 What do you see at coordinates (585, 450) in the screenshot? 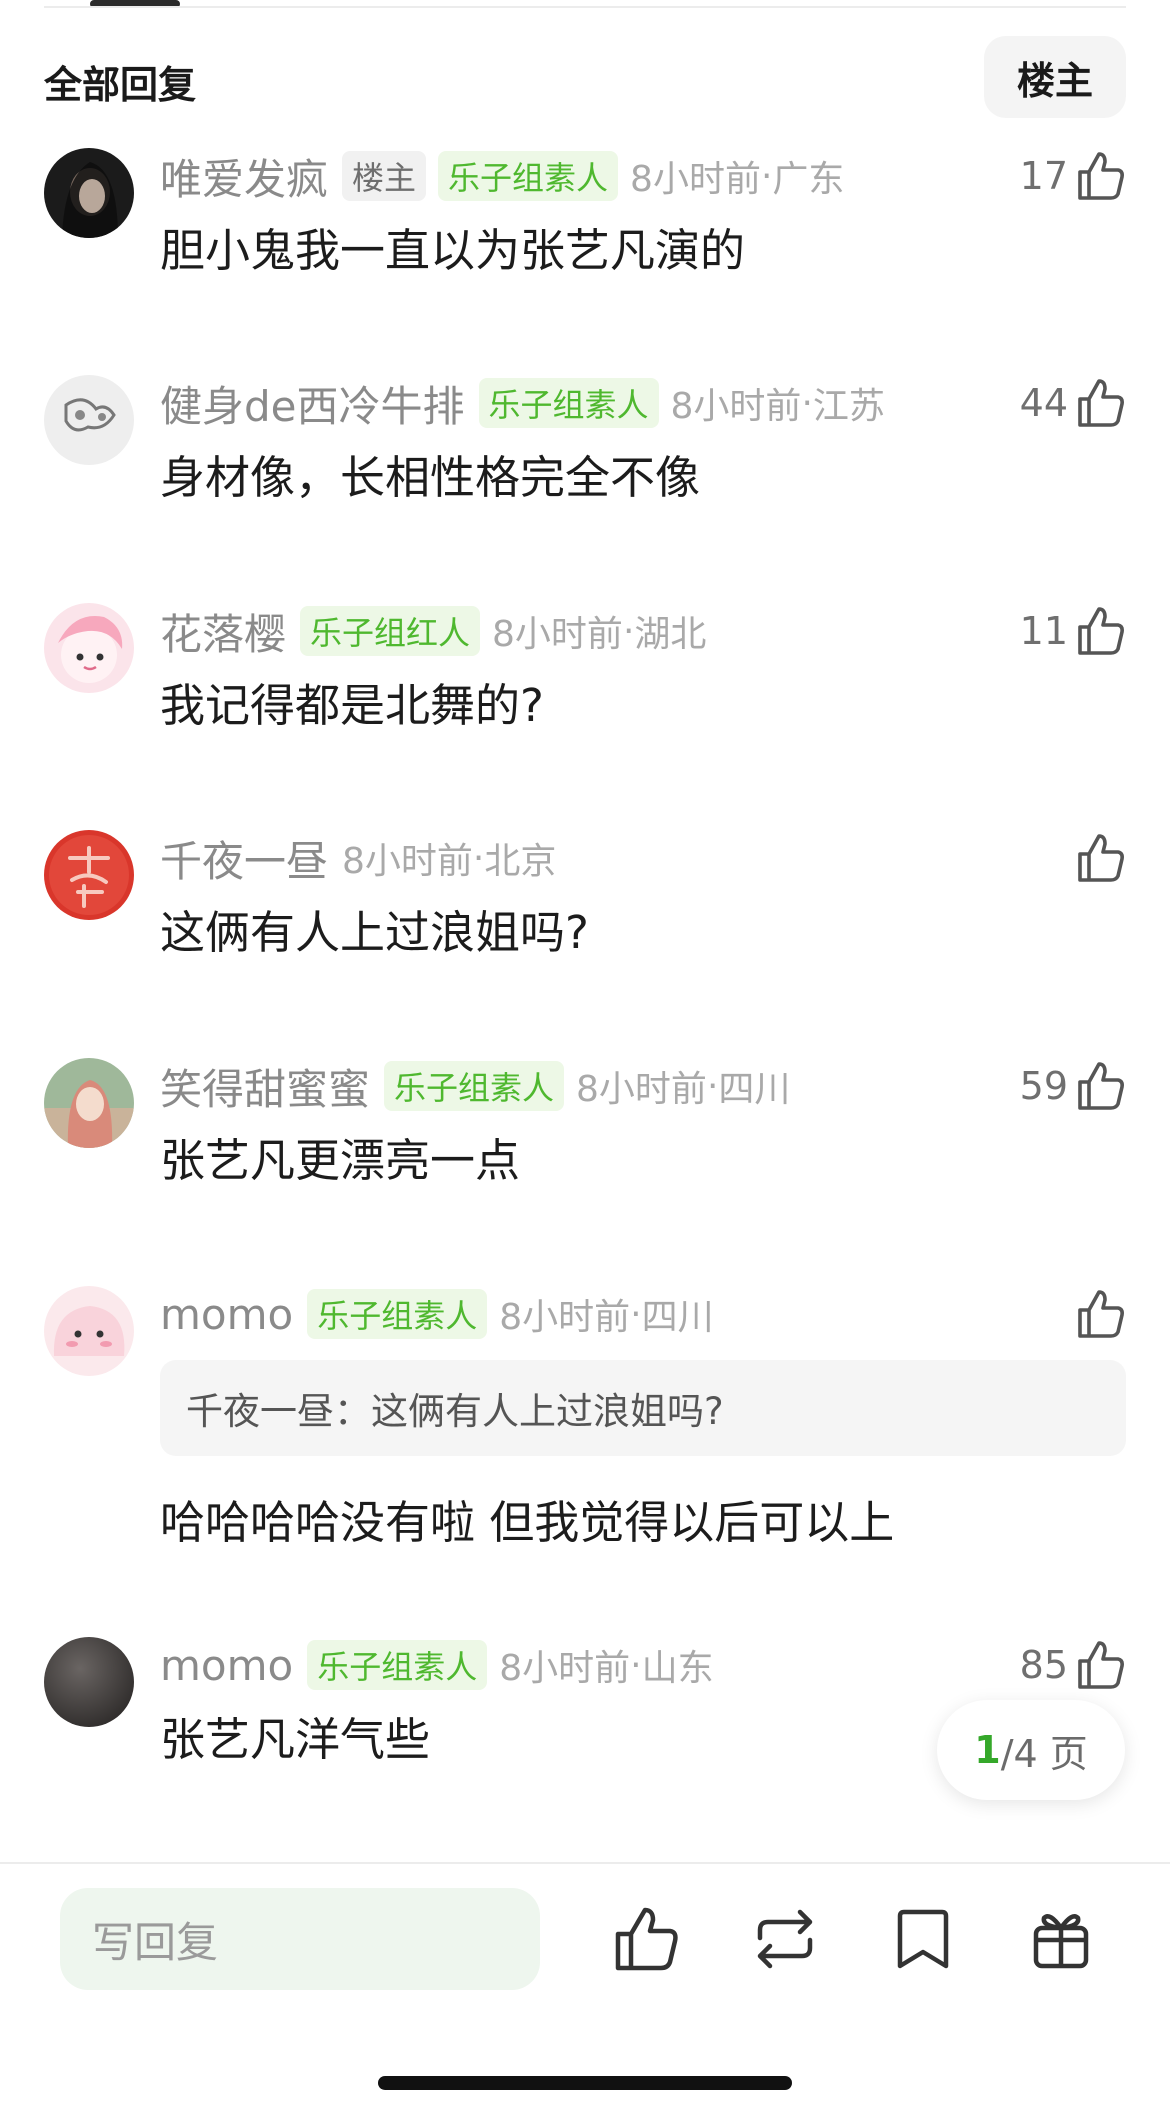
I see `comment-item: 健身de西冷牛排 乐子组素人 8小时前 · 江苏 44 身材像，长相性格完全不像` at bounding box center [585, 450].